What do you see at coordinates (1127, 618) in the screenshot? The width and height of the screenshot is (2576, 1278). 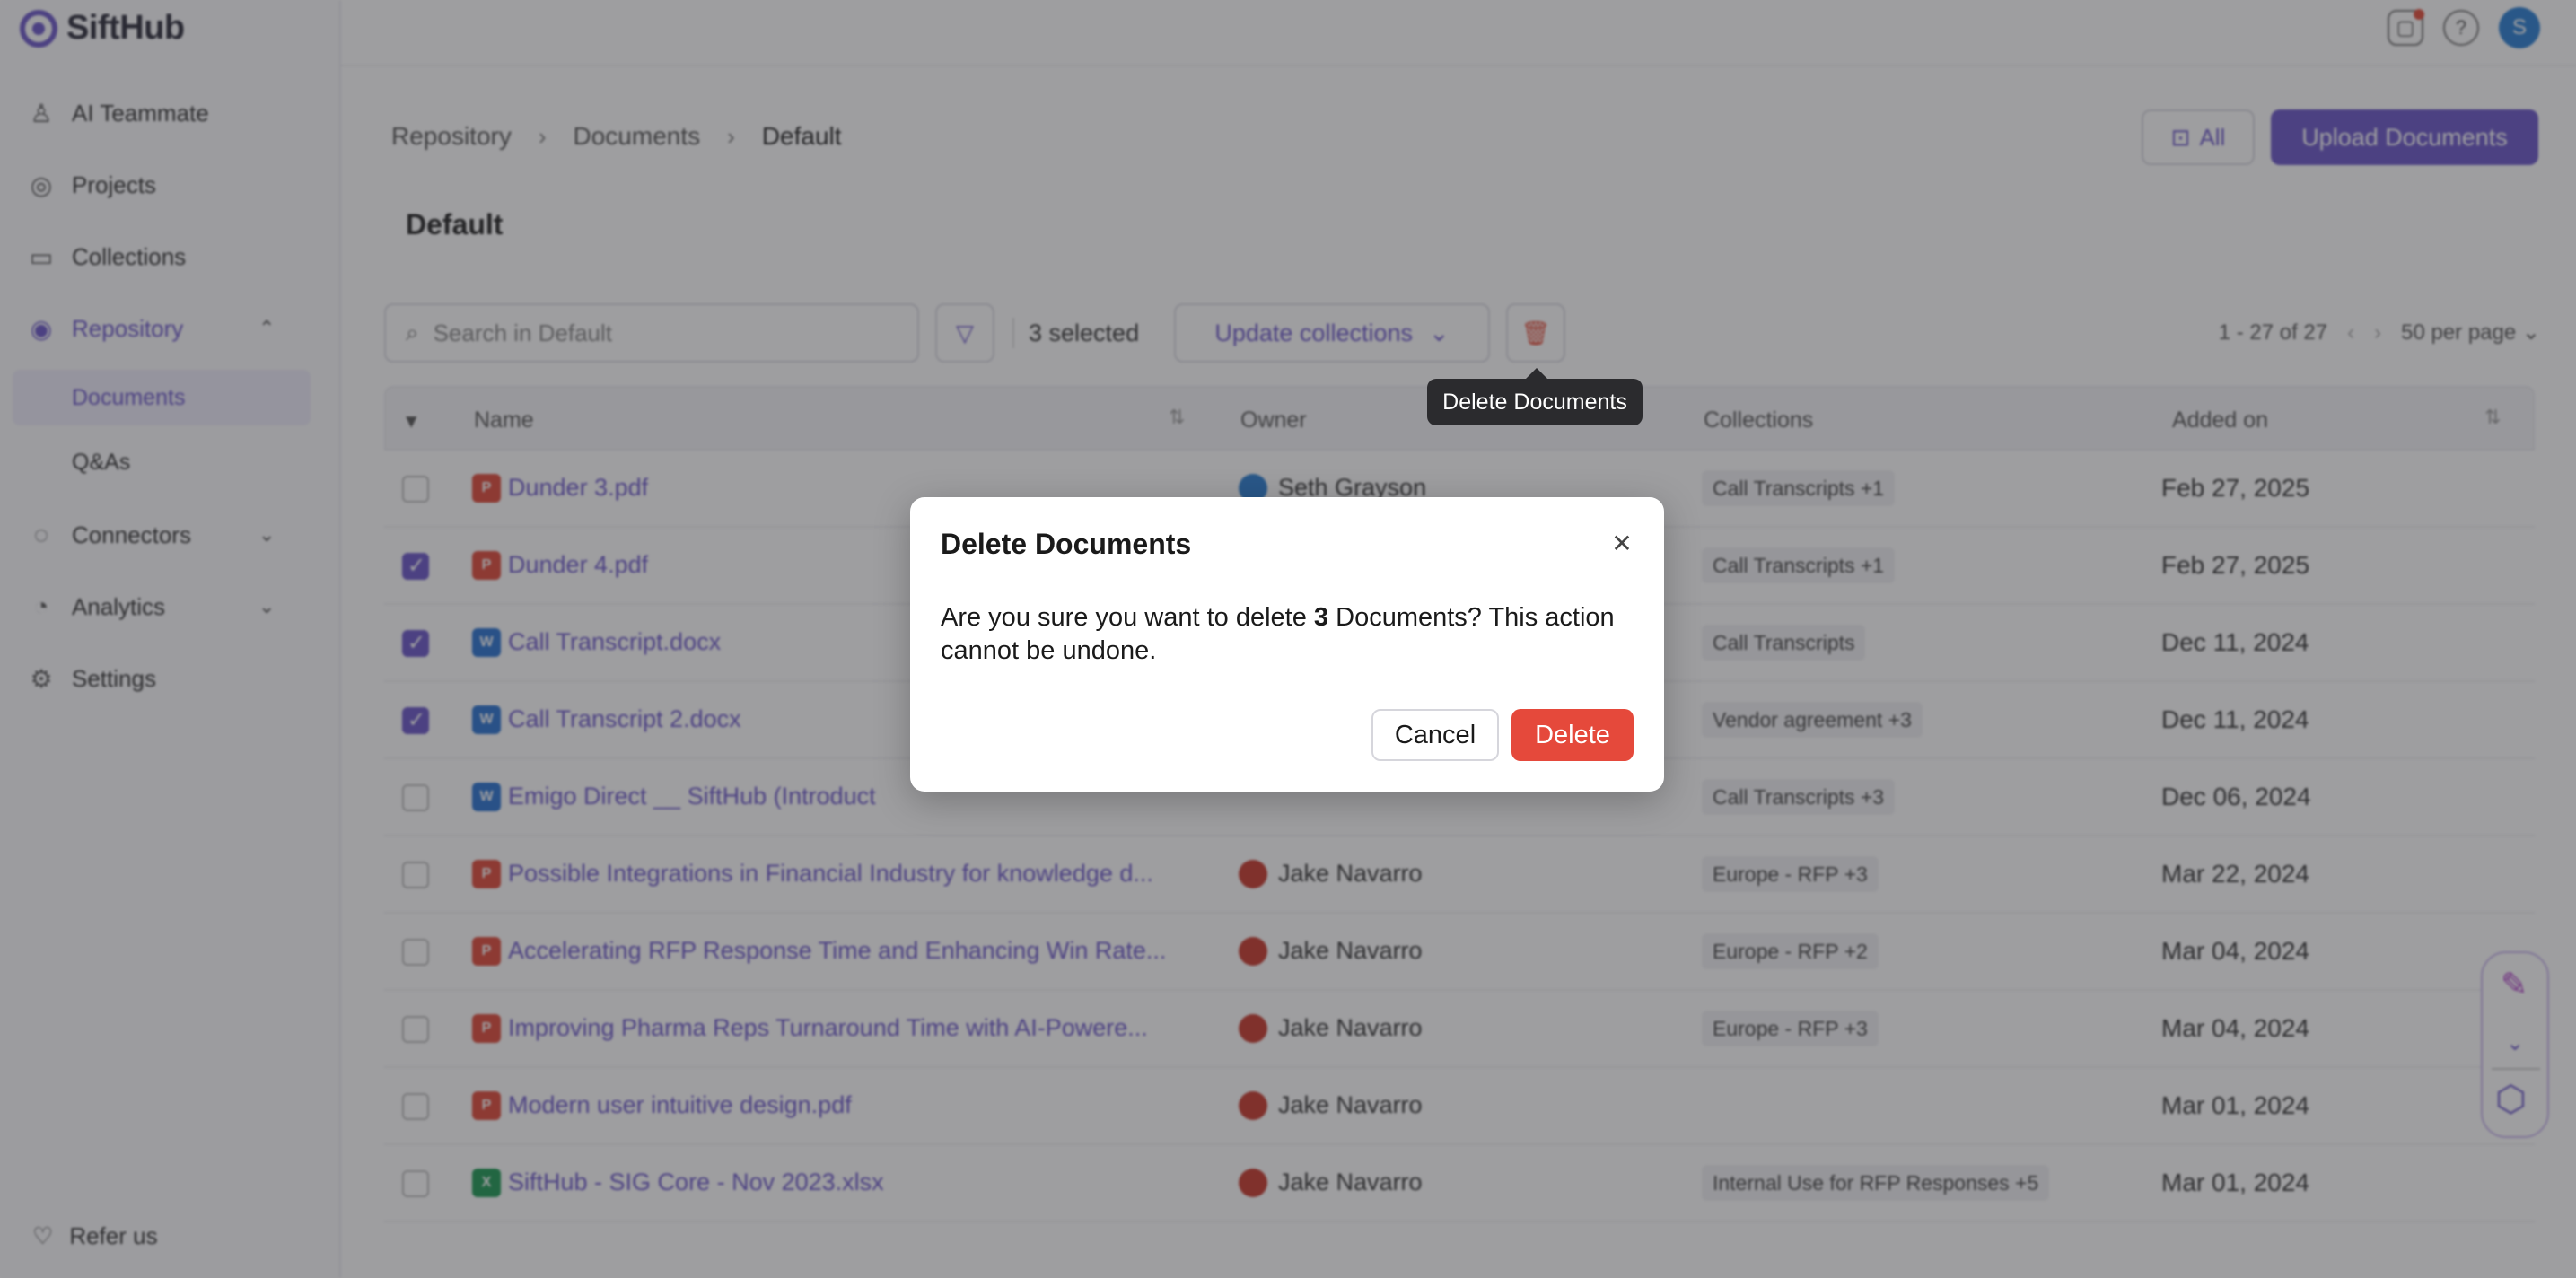 I see `modal-message-prefix: Are you sure you want to delete` at bounding box center [1127, 618].